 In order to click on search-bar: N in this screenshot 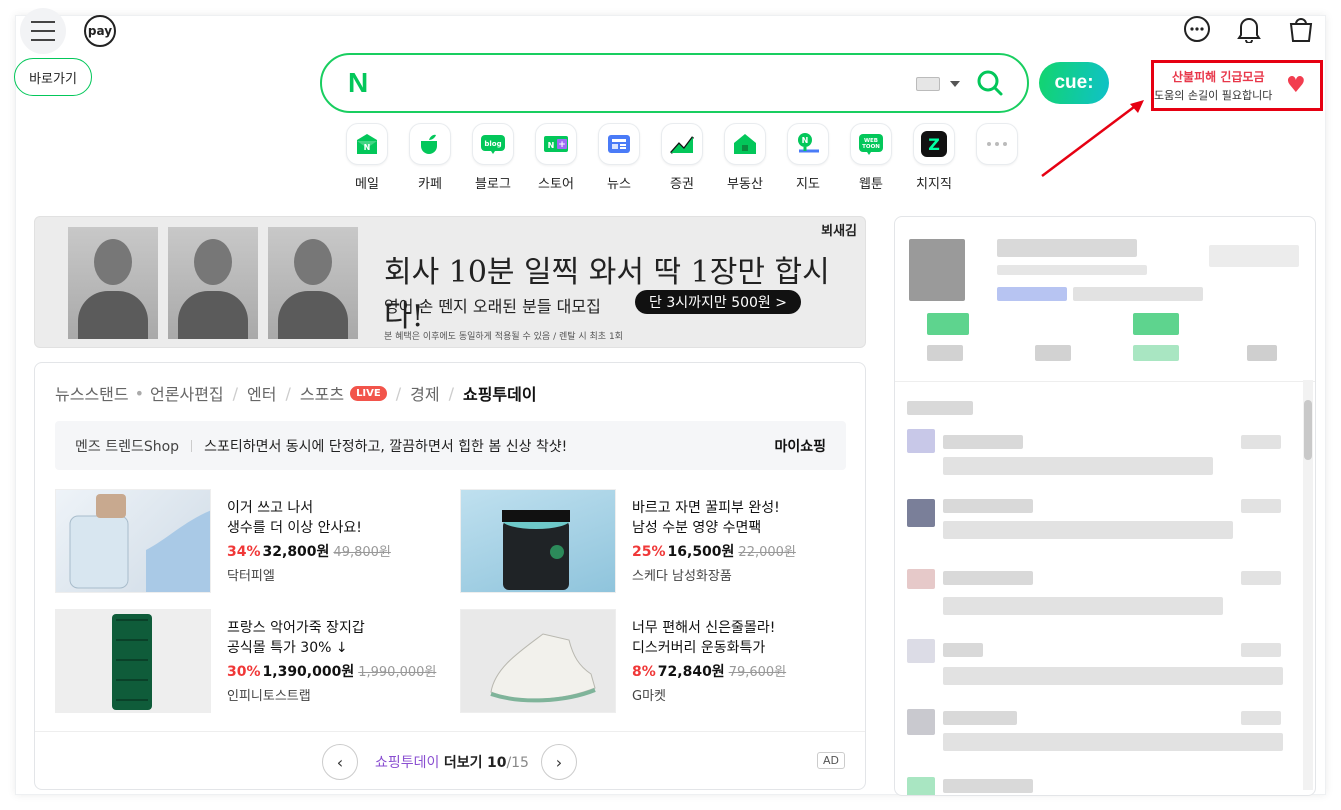, I will do `click(674, 83)`.